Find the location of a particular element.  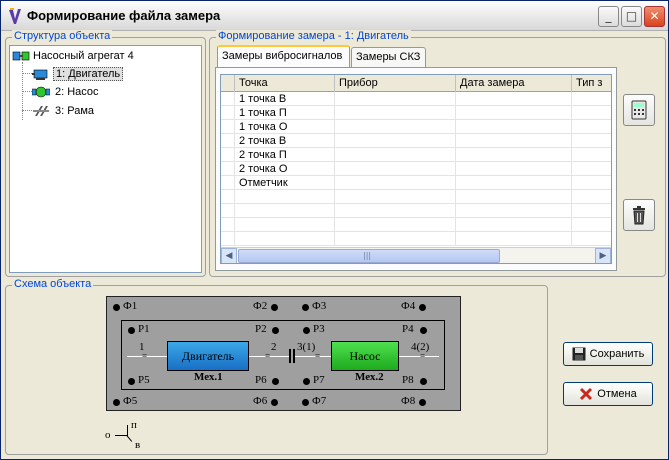

motor-block: Двигатель is located at coordinates (208, 356).